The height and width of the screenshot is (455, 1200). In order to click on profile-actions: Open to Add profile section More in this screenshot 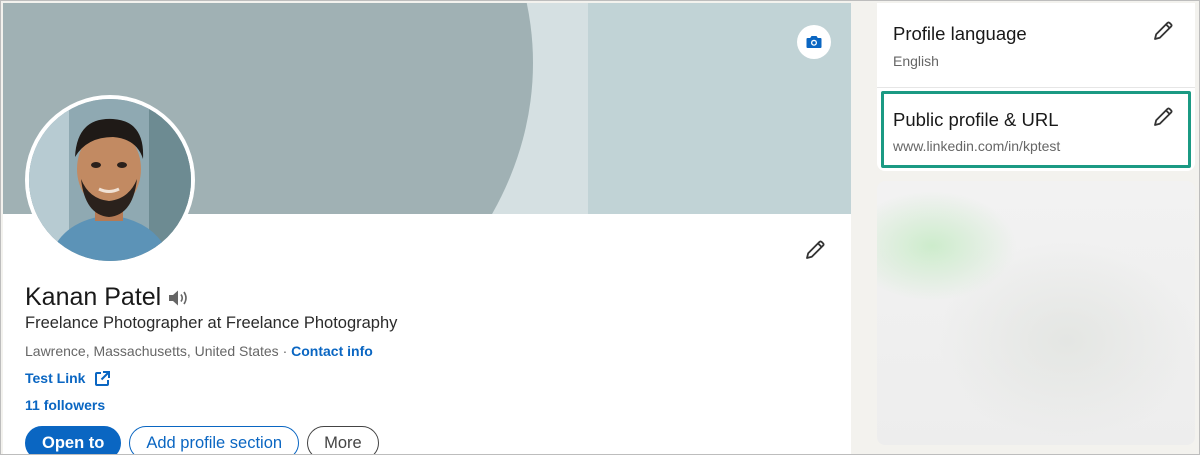, I will do `click(202, 440)`.